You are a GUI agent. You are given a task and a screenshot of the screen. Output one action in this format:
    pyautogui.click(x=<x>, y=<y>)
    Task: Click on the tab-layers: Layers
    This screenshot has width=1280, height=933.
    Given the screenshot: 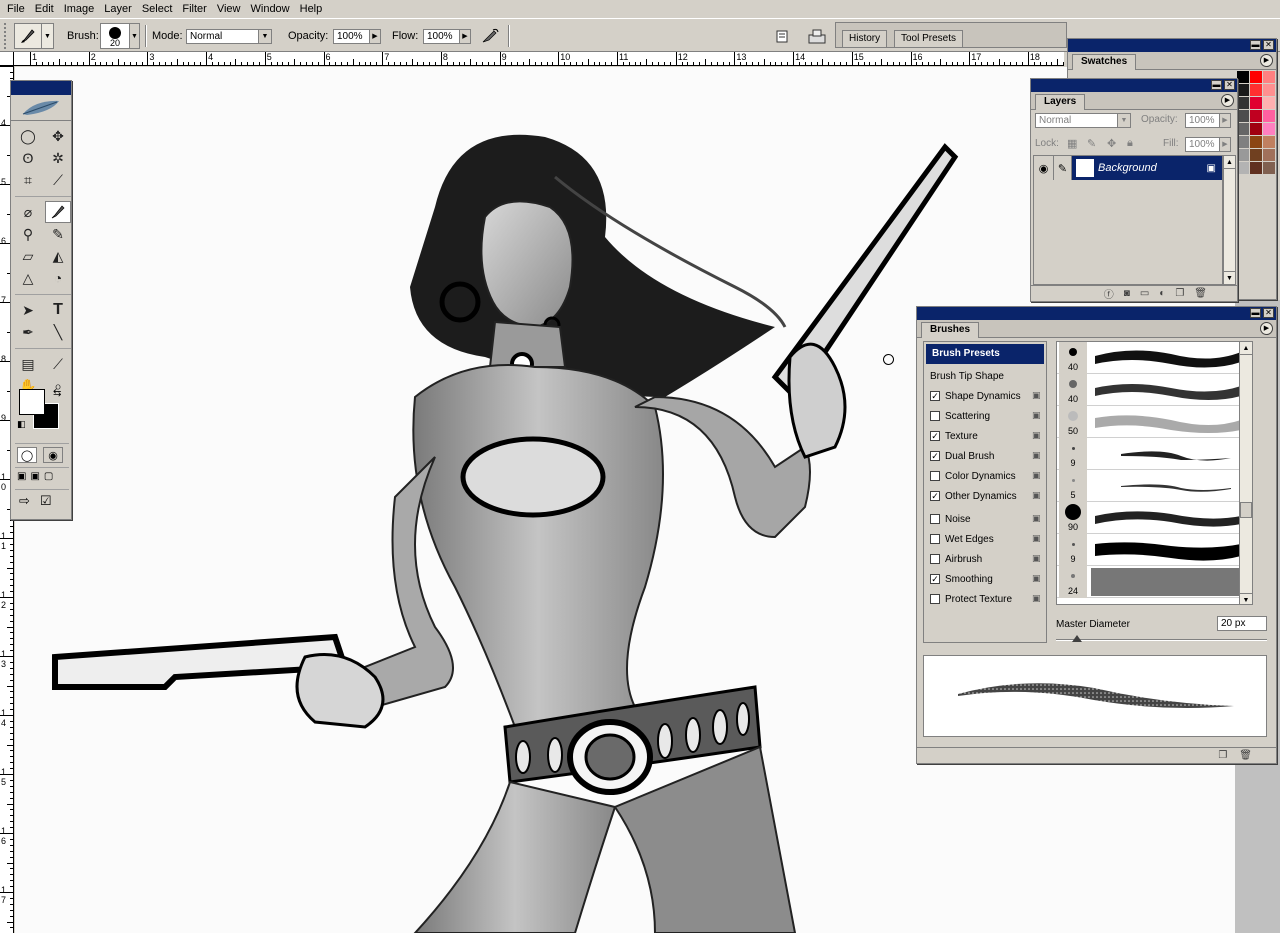 What is the action you would take?
    pyautogui.click(x=1060, y=102)
    